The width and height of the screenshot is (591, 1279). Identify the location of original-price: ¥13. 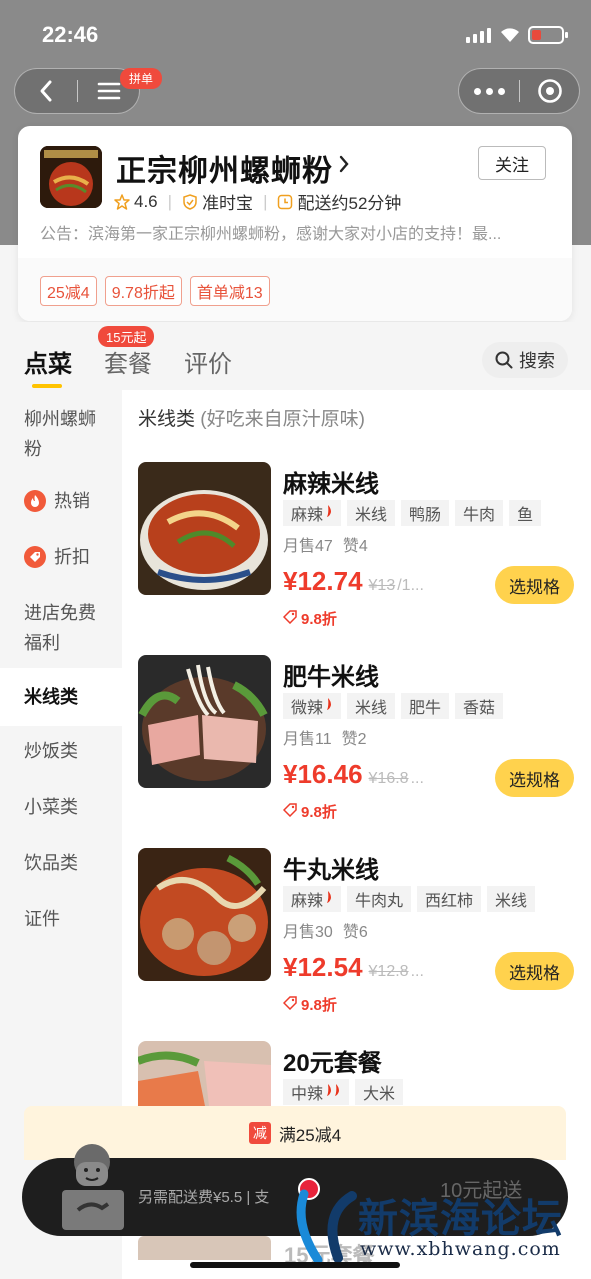
(382, 585).